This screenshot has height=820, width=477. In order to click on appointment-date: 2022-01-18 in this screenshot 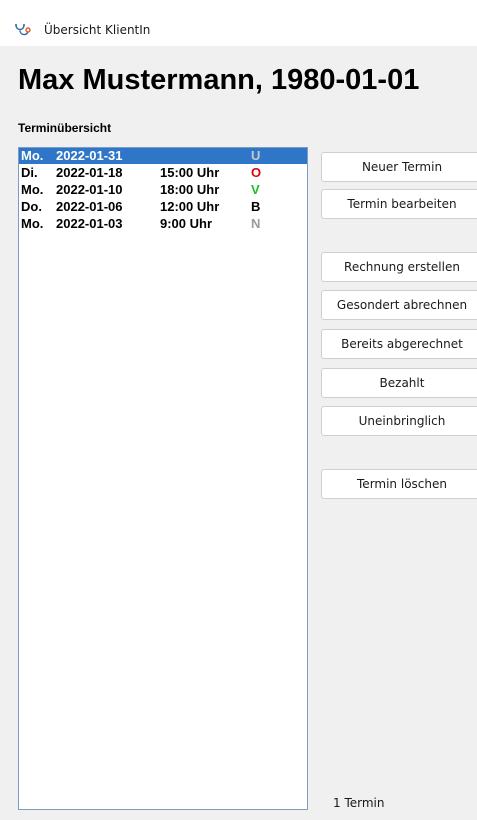, I will do `click(89, 172)`.